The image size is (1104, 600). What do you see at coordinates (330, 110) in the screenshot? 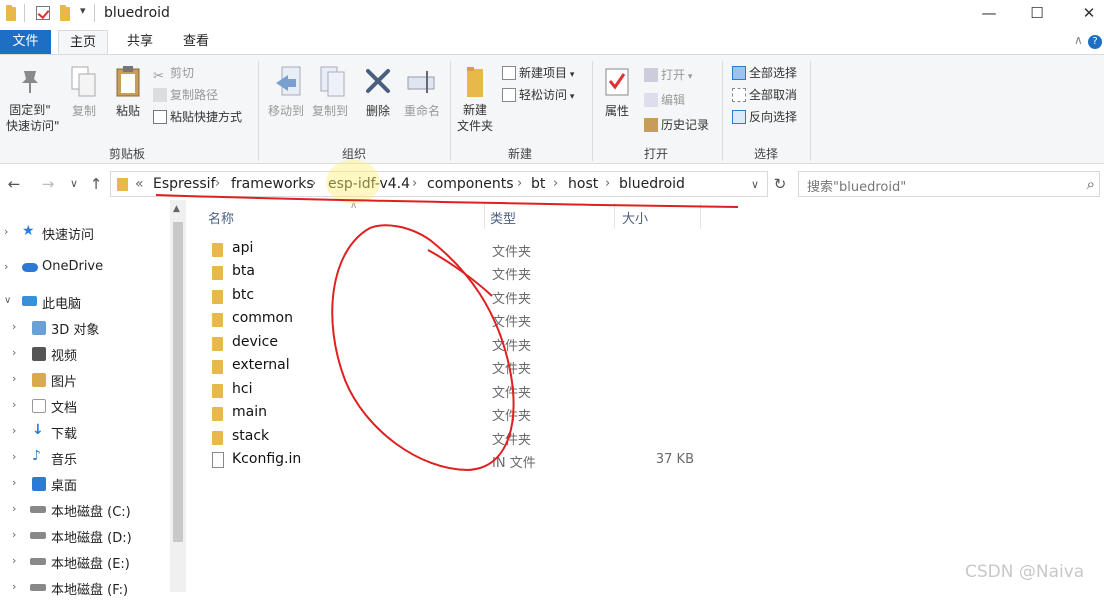
I see `copy-to-button: 复制到` at bounding box center [330, 110].